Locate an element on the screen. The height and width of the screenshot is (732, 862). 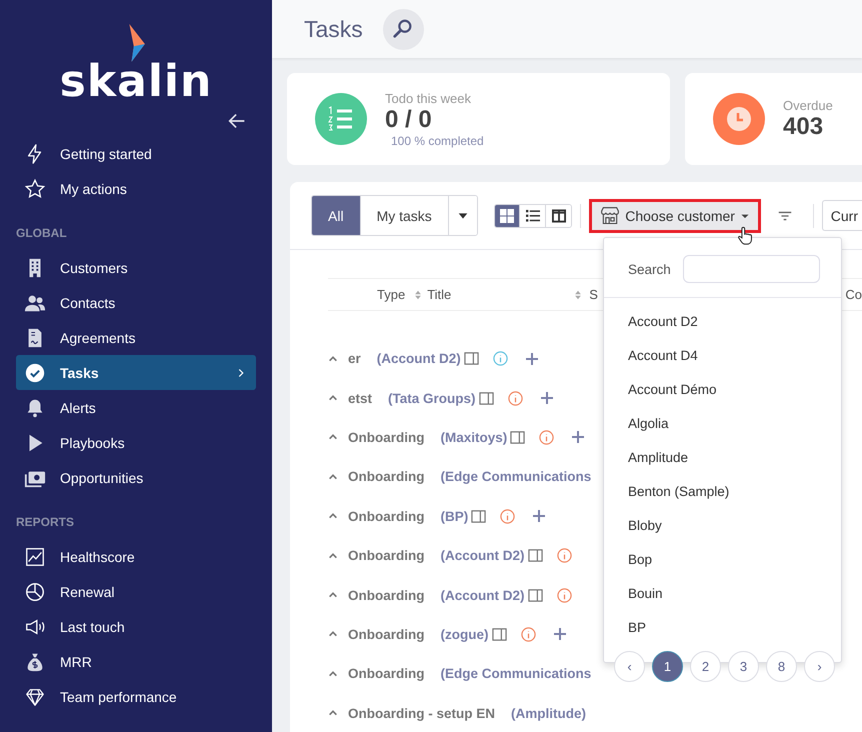
page-button: 1 is located at coordinates (667, 666).